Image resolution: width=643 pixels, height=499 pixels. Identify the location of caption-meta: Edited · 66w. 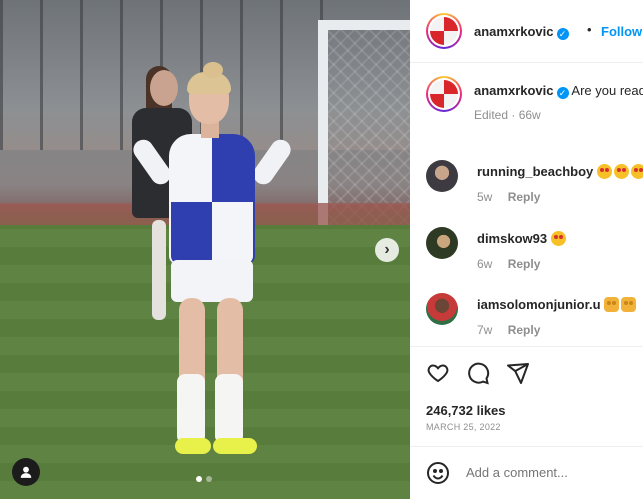
(507, 115).